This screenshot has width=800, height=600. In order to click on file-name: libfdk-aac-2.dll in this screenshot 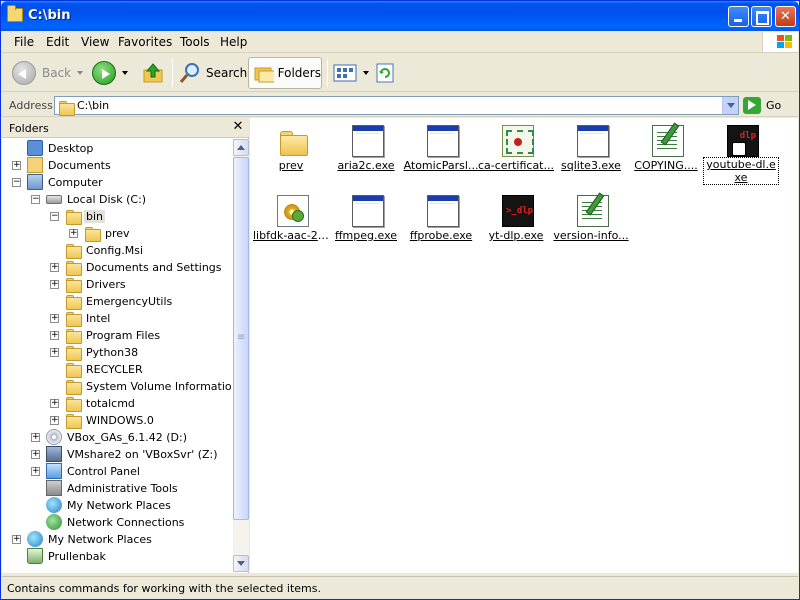, I will do `click(291, 235)`.